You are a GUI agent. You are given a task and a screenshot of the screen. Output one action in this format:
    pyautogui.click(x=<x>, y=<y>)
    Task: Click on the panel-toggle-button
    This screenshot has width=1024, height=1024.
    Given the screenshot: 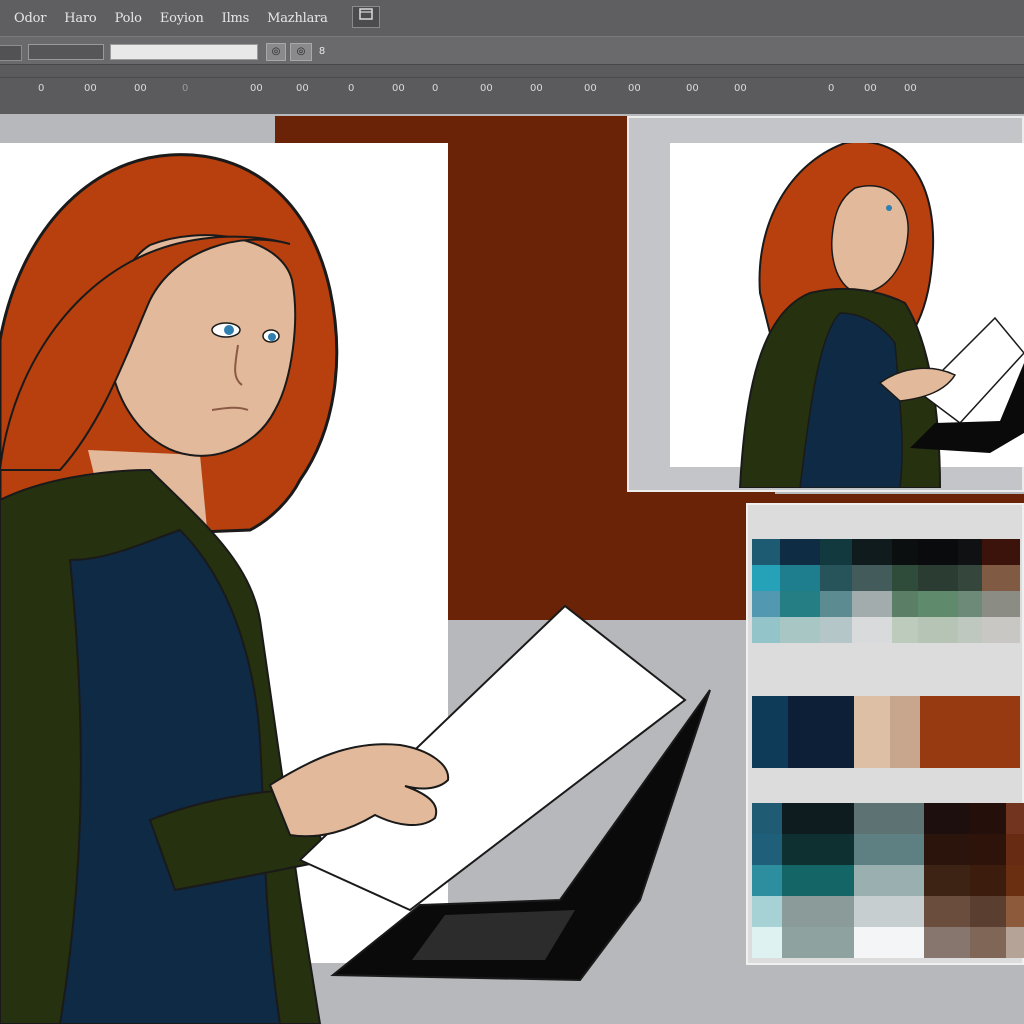 What is the action you would take?
    pyautogui.click(x=366, y=17)
    